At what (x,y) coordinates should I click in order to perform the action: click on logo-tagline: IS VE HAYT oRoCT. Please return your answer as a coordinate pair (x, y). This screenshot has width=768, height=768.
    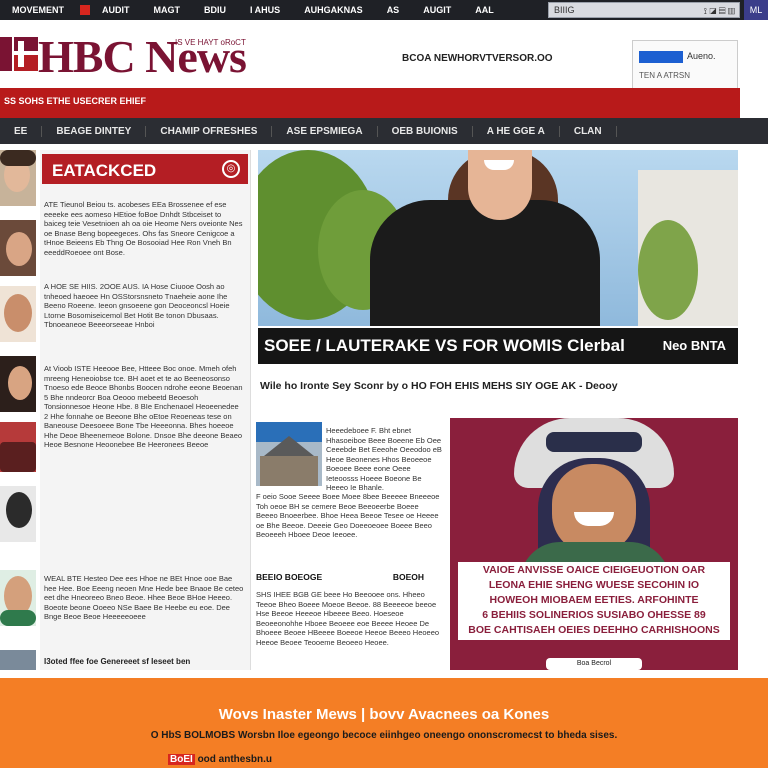
    Looking at the image, I should click on (210, 42).